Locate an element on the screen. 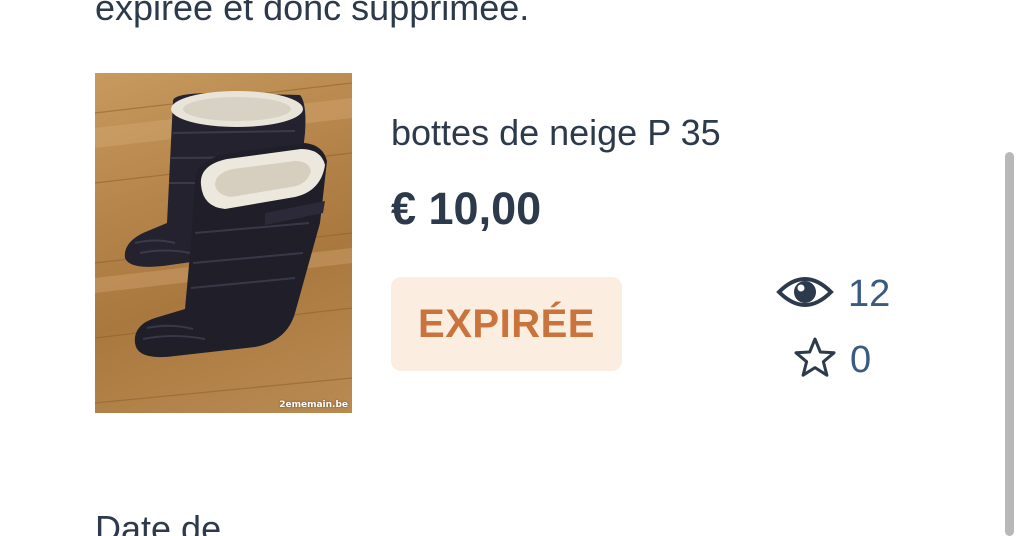 The height and width of the screenshot is (536, 1024). star-outline-icon is located at coordinates (815, 360).